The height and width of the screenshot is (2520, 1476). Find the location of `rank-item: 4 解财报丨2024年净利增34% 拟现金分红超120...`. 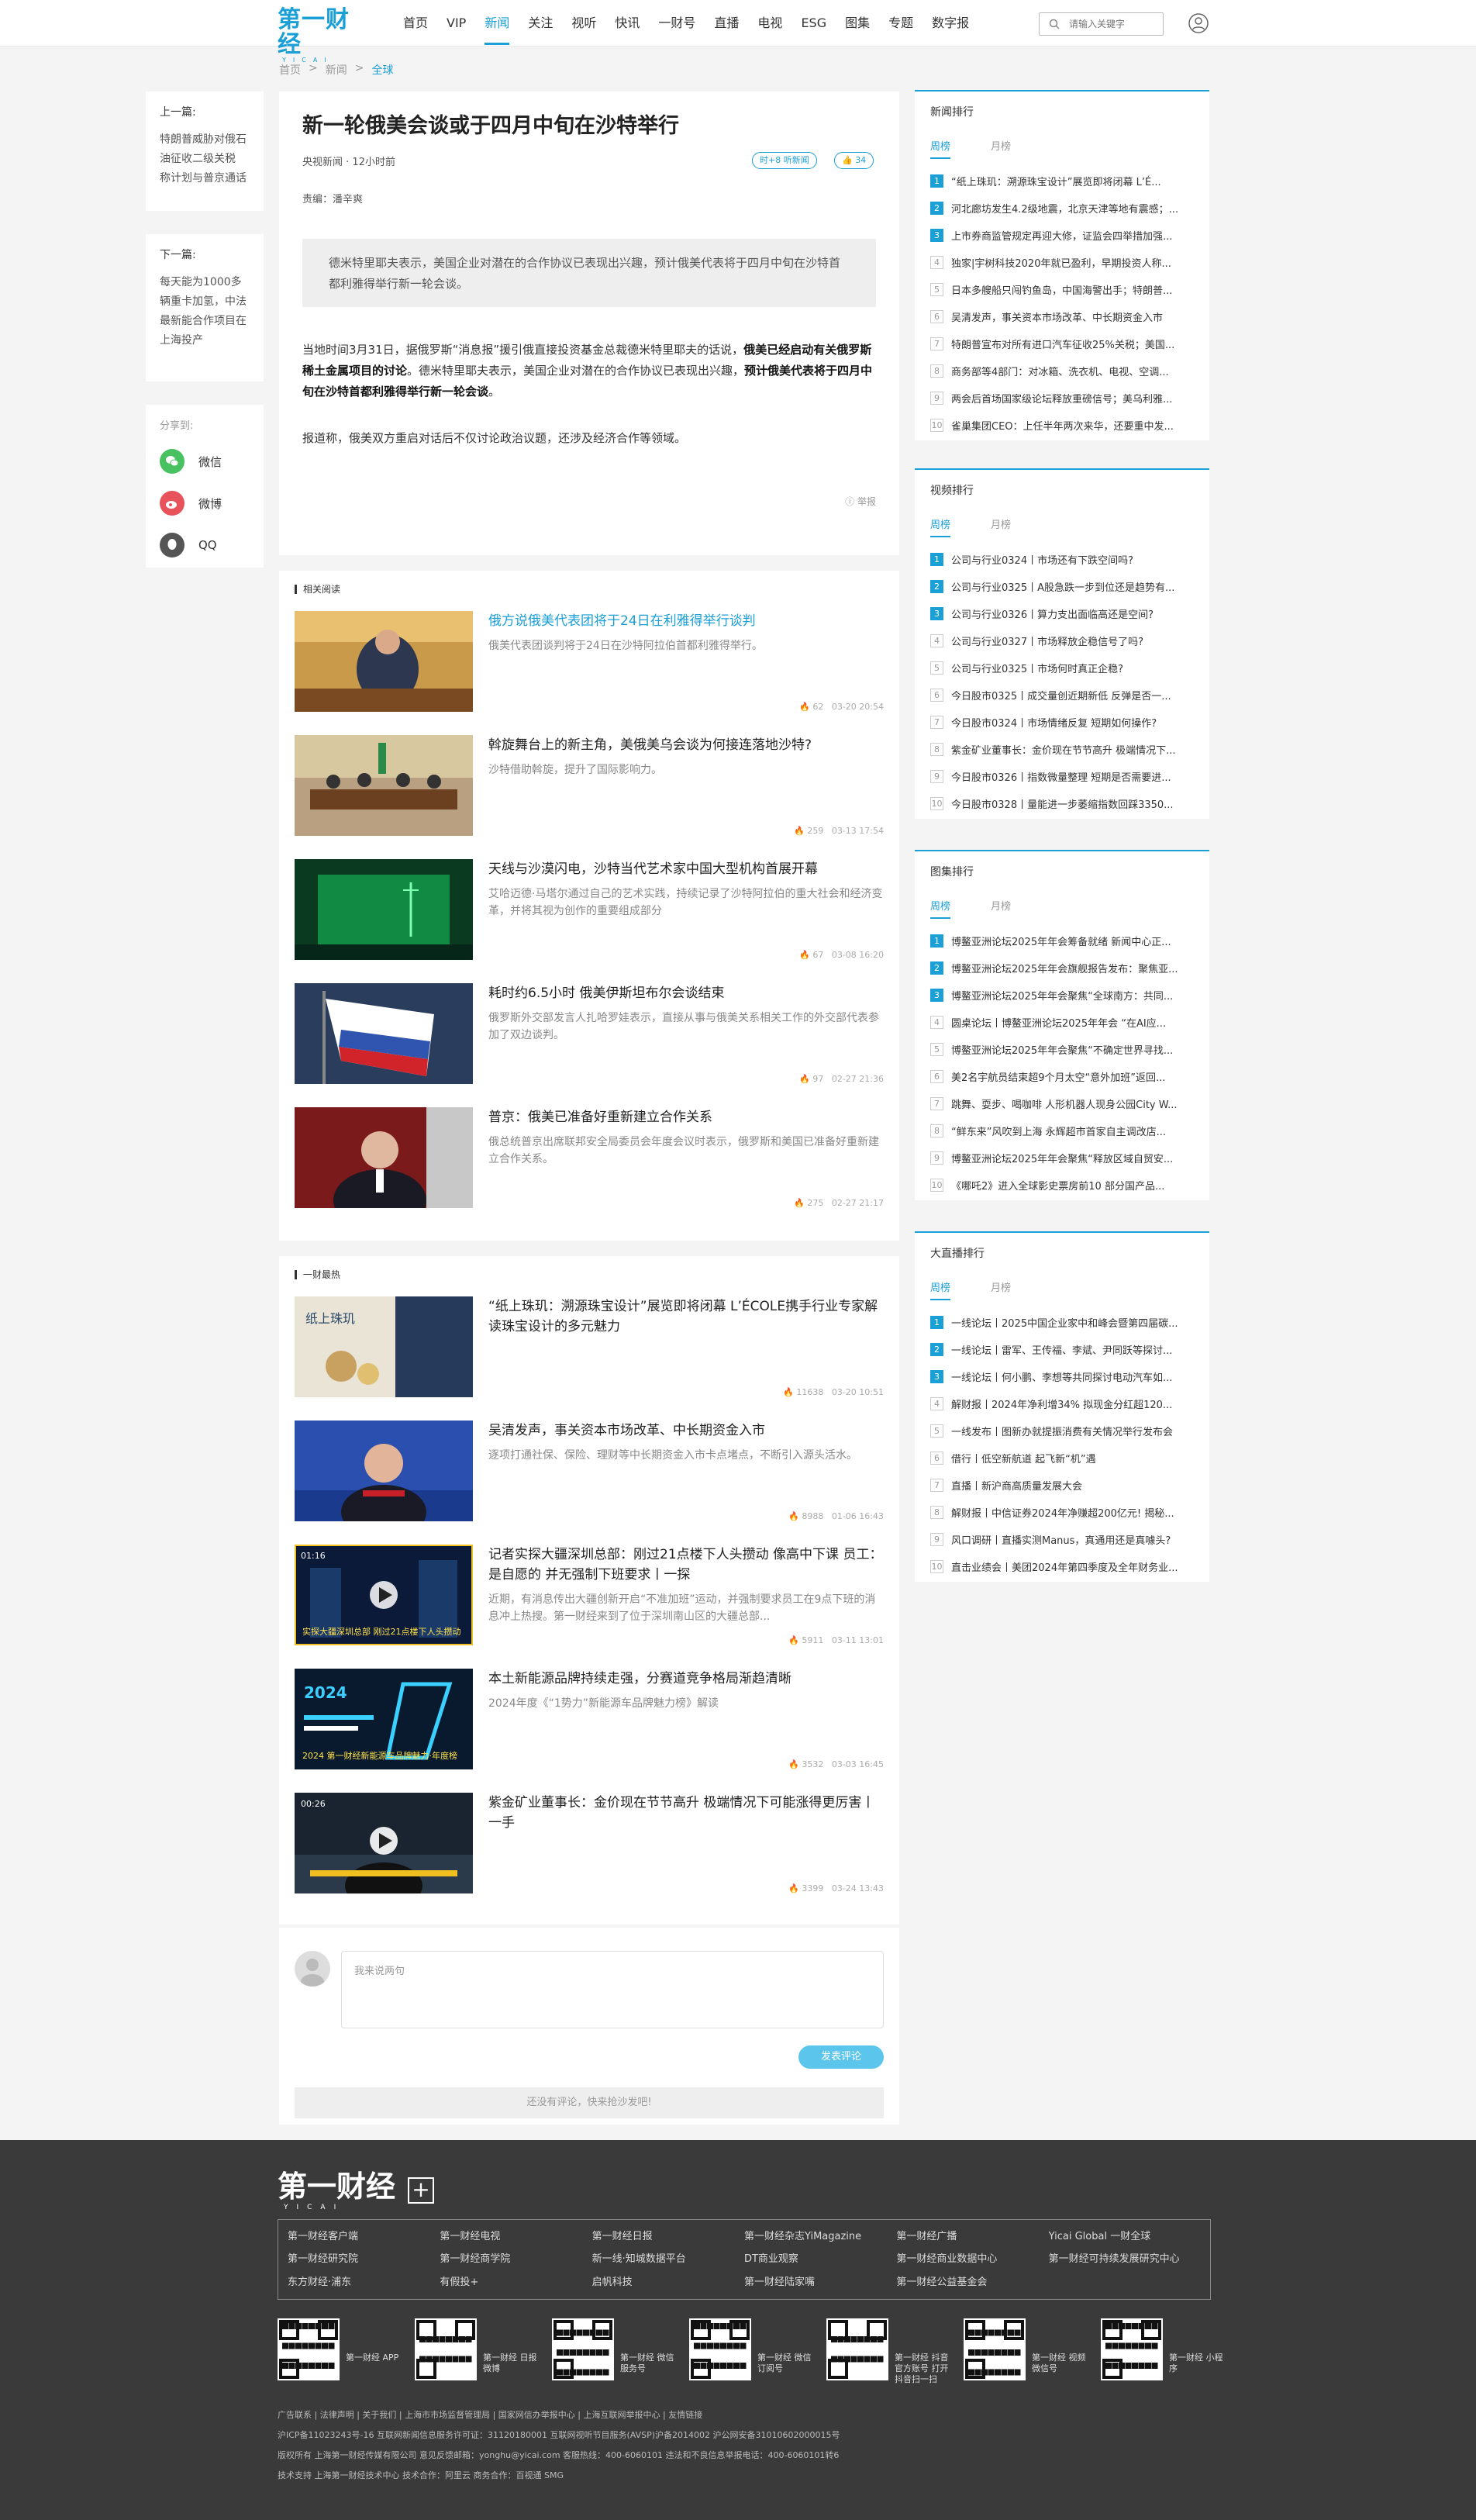

rank-item: 4 解财报丨2024年净利增34% 拟现金分红超120... is located at coordinates (1062, 1403).